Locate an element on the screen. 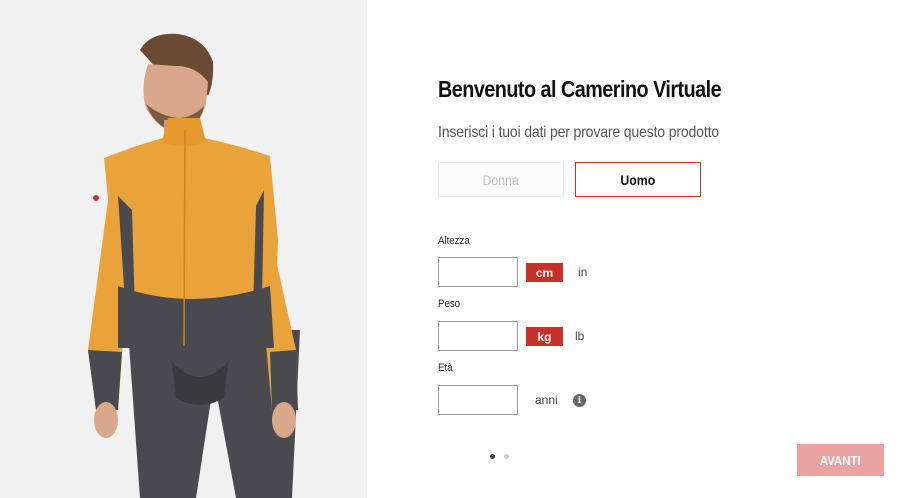 Image resolution: width=908 pixels, height=498 pixels. form-title: Benvenuto al Camerino Virtuale is located at coordinates (580, 89).